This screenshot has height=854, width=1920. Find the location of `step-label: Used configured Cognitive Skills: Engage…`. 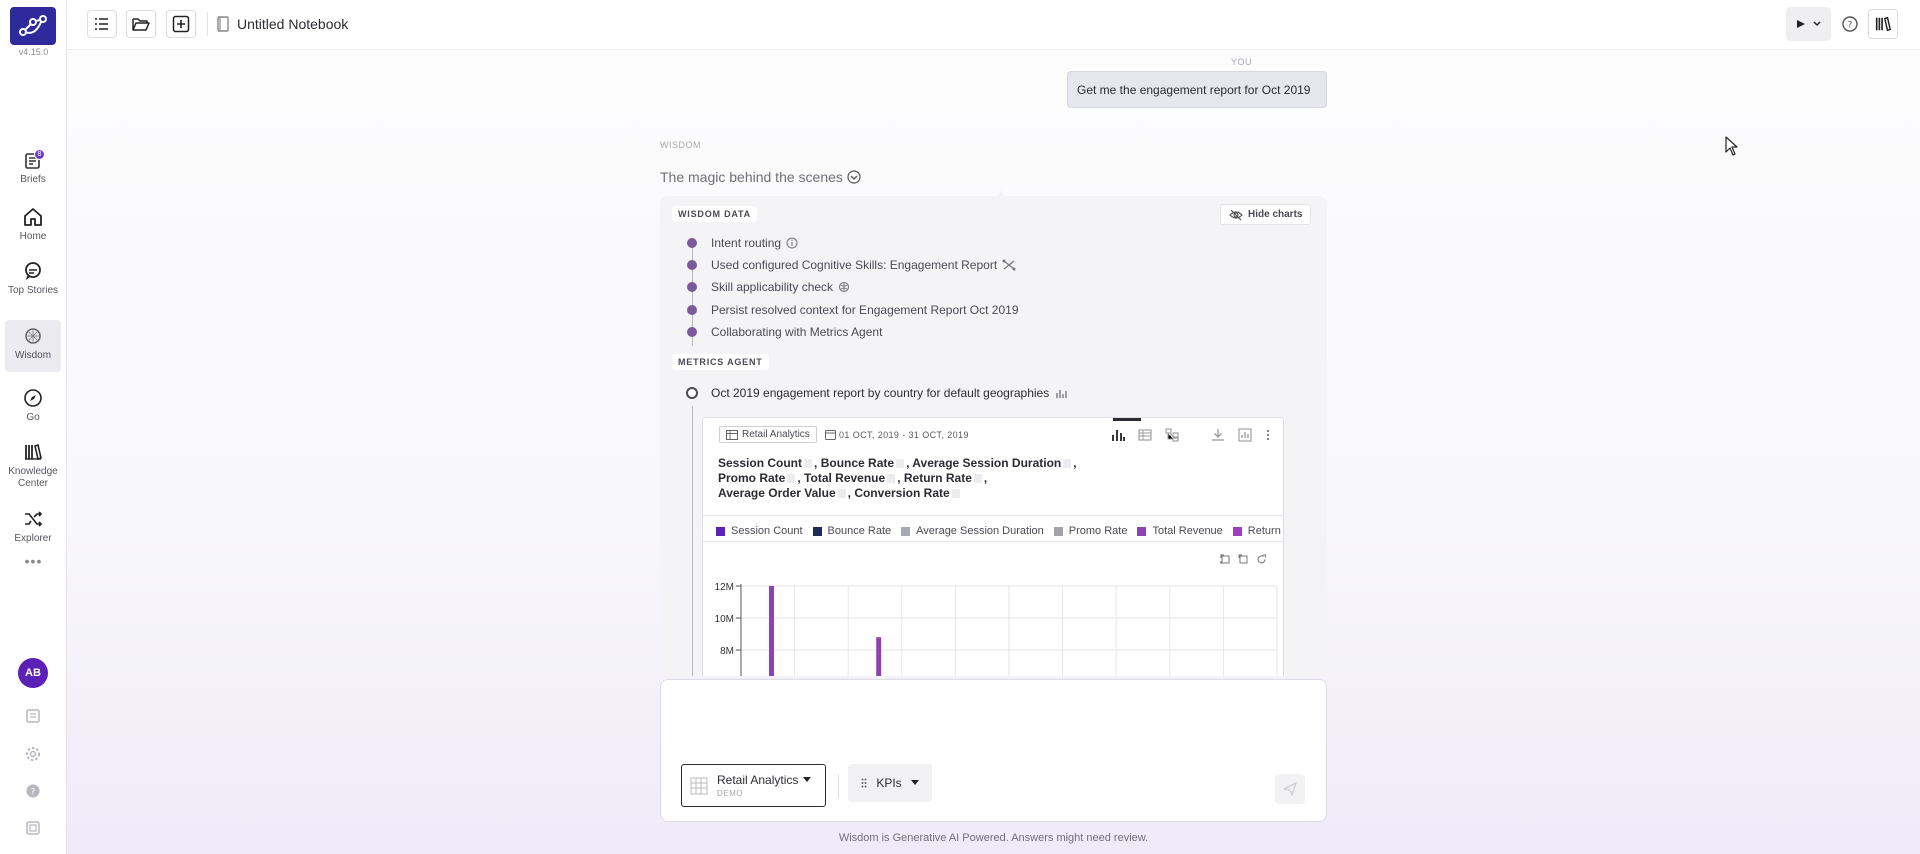

step-label: Used configured Cognitive Skills: Engage… is located at coordinates (854, 265).